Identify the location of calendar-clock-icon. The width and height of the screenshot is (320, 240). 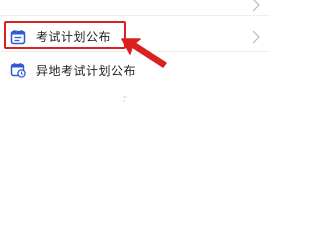
(18, 70).